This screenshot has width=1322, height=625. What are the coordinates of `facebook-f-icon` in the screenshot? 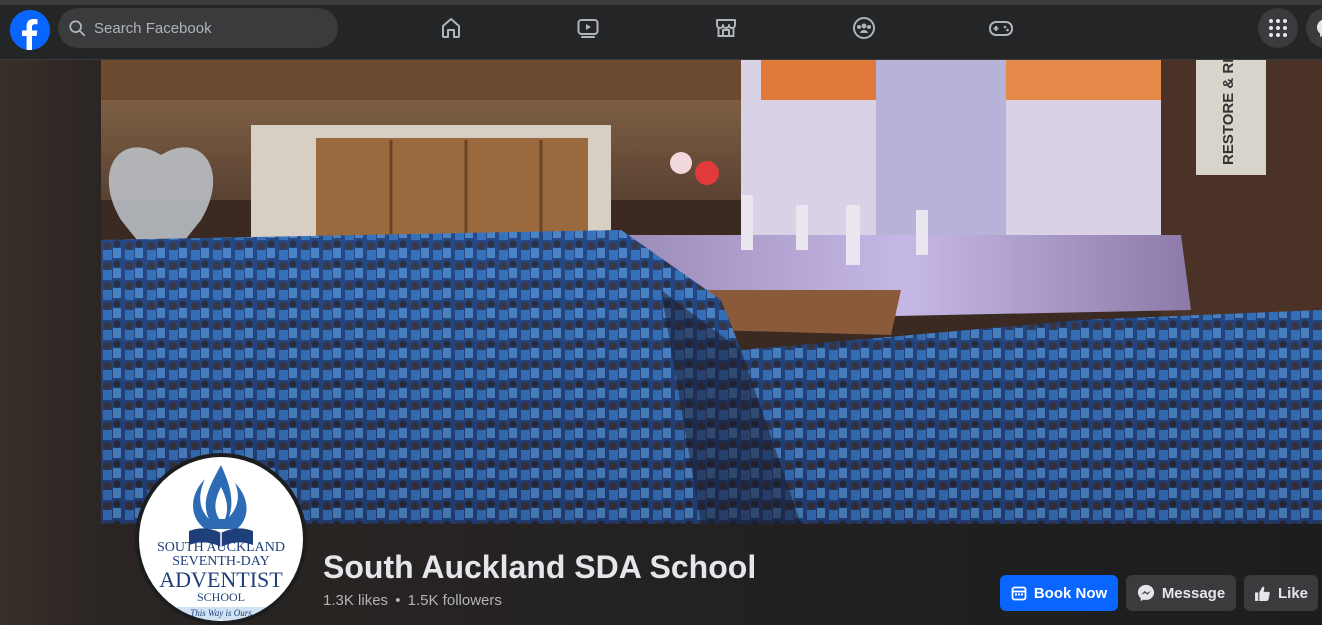 It's located at (30, 30).